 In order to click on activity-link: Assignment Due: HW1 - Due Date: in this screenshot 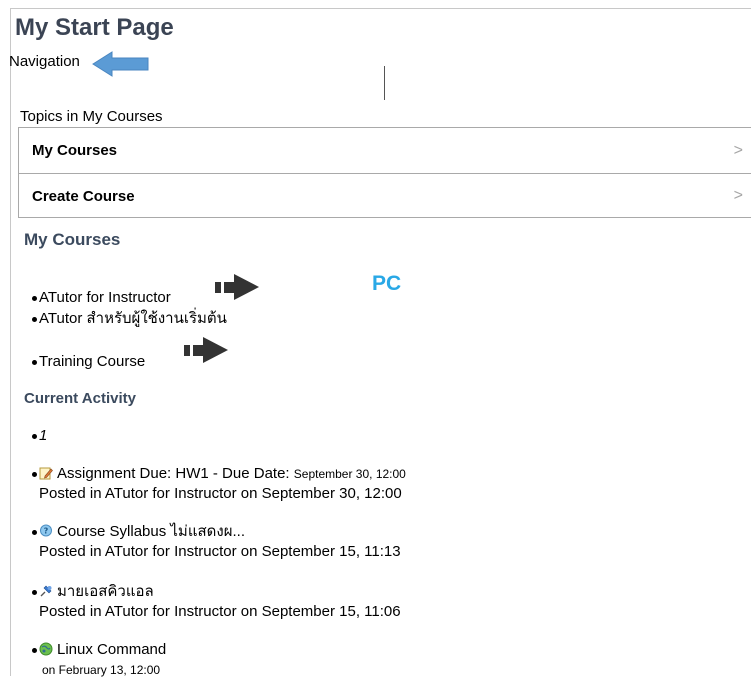, I will do `click(175, 473)`.